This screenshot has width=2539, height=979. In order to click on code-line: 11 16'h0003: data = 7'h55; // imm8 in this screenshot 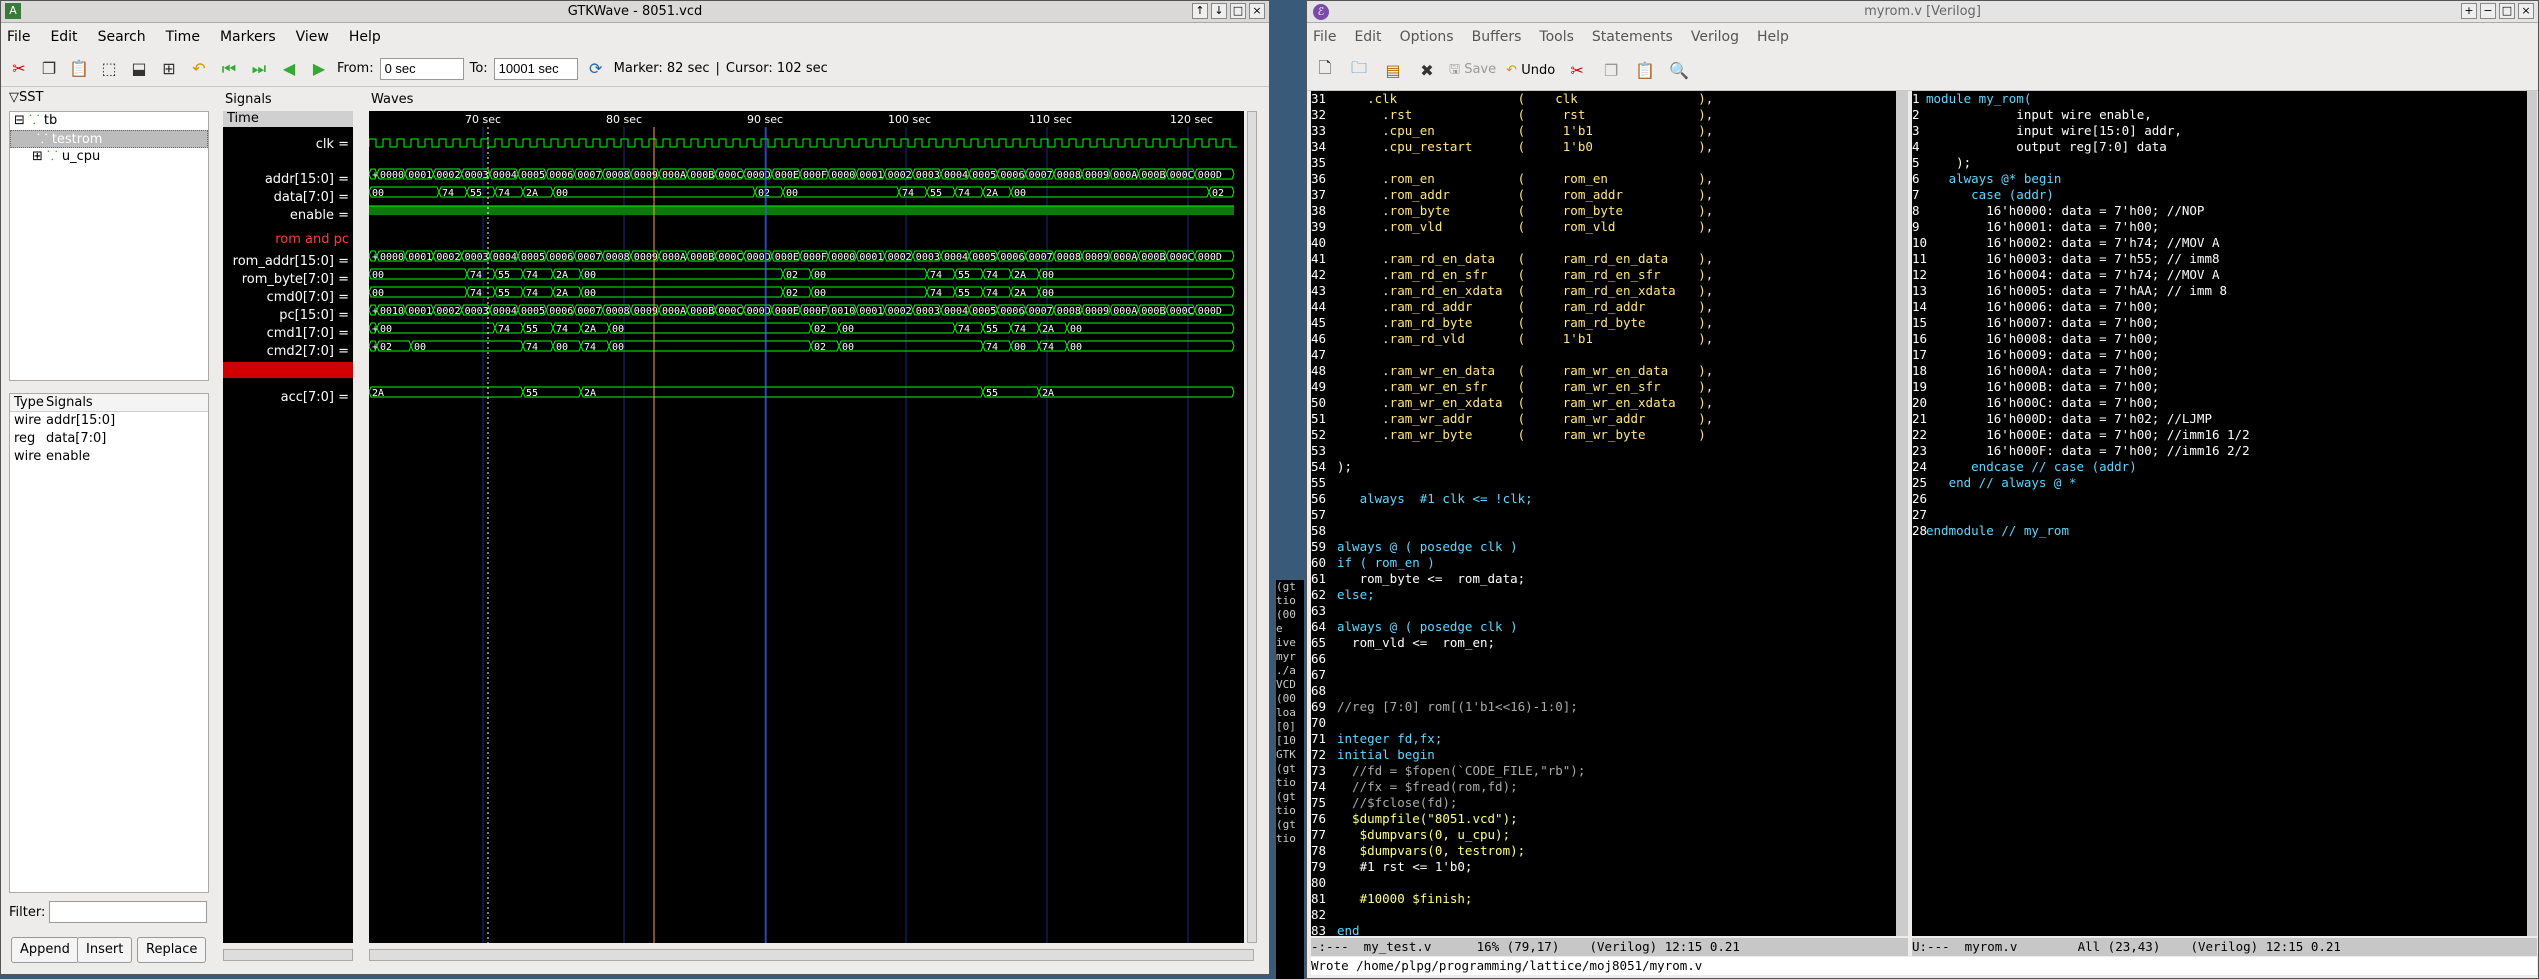, I will do `click(2066, 259)`.